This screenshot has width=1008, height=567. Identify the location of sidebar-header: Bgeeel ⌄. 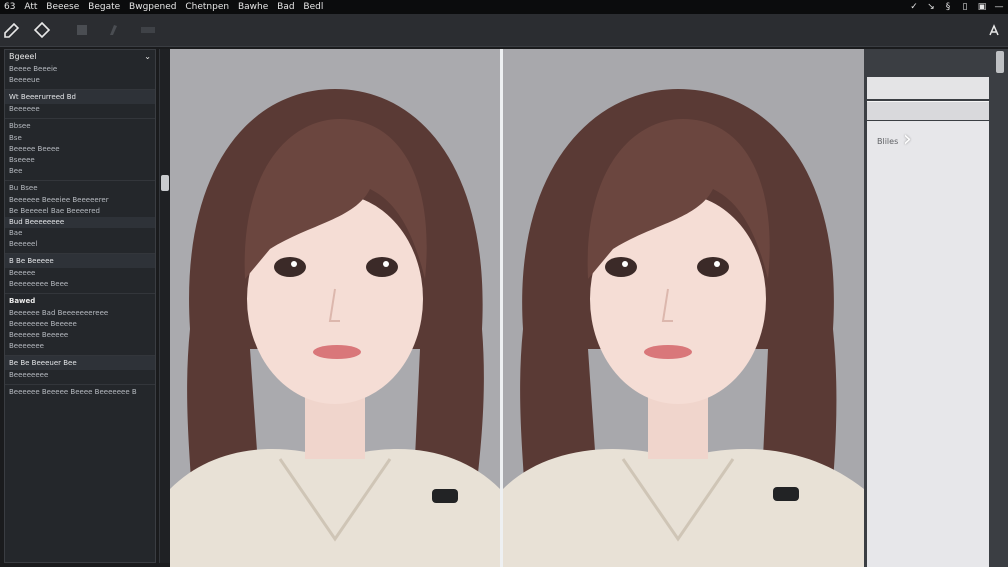
(80, 57).